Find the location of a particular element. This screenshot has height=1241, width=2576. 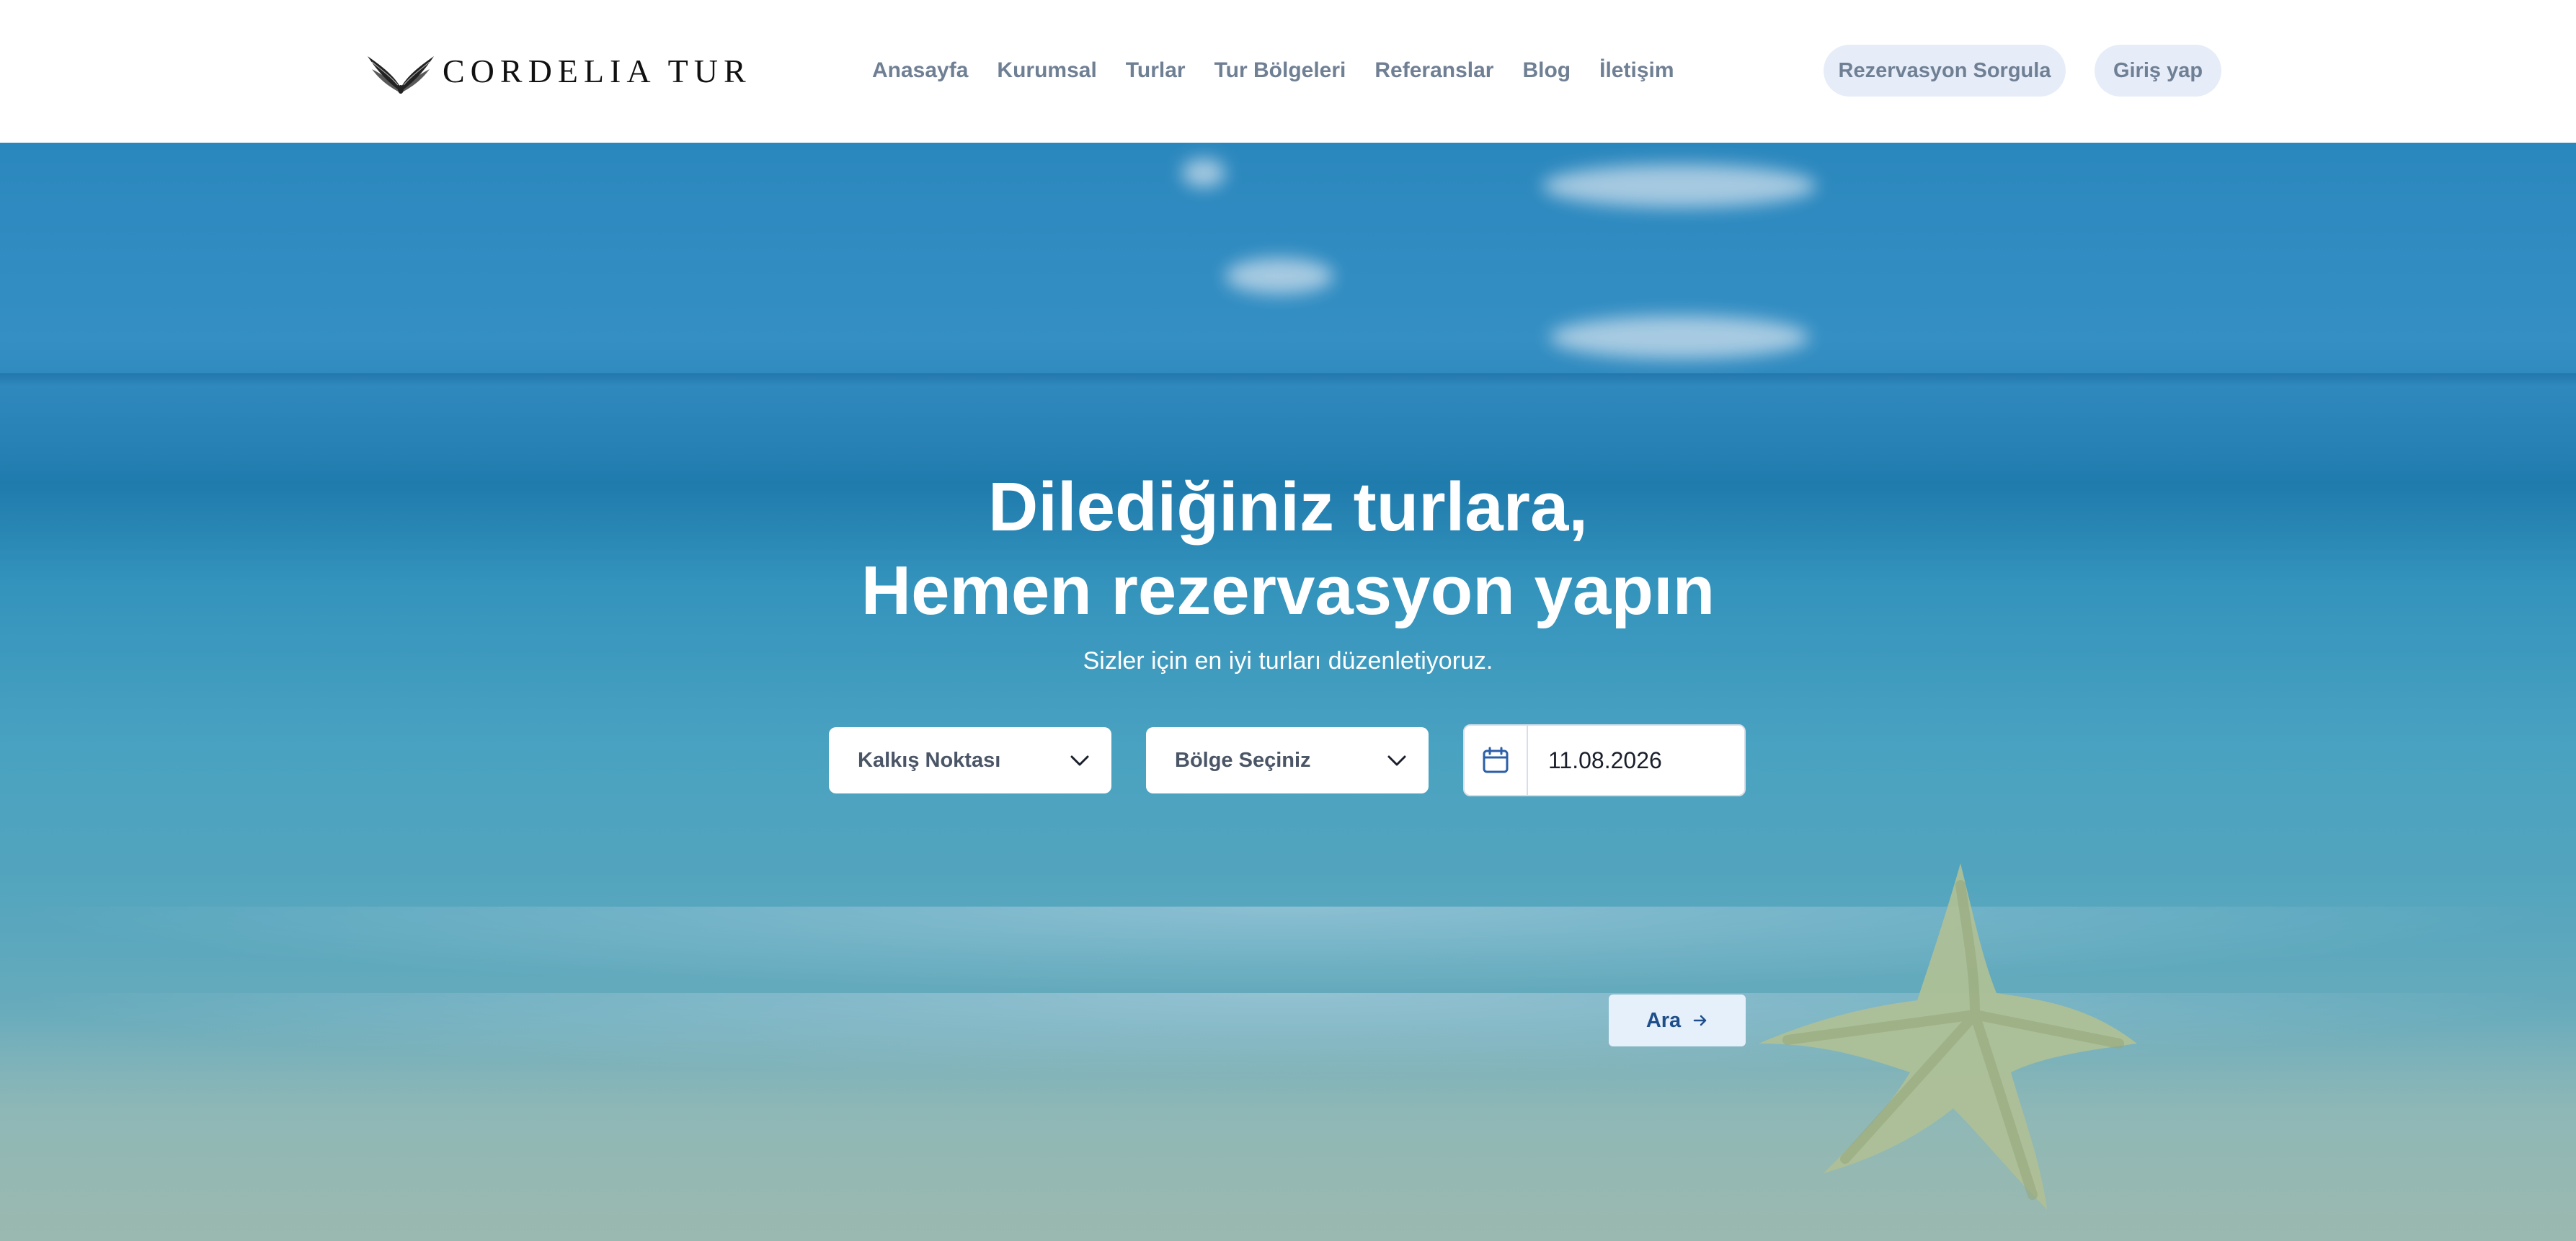

search-button: Ara is located at coordinates (1678, 1020).